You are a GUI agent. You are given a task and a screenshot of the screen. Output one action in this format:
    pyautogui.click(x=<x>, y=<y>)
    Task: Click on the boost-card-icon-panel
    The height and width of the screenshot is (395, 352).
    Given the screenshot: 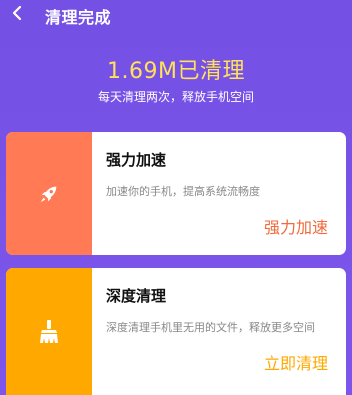 What is the action you would take?
    pyautogui.click(x=49, y=193)
    